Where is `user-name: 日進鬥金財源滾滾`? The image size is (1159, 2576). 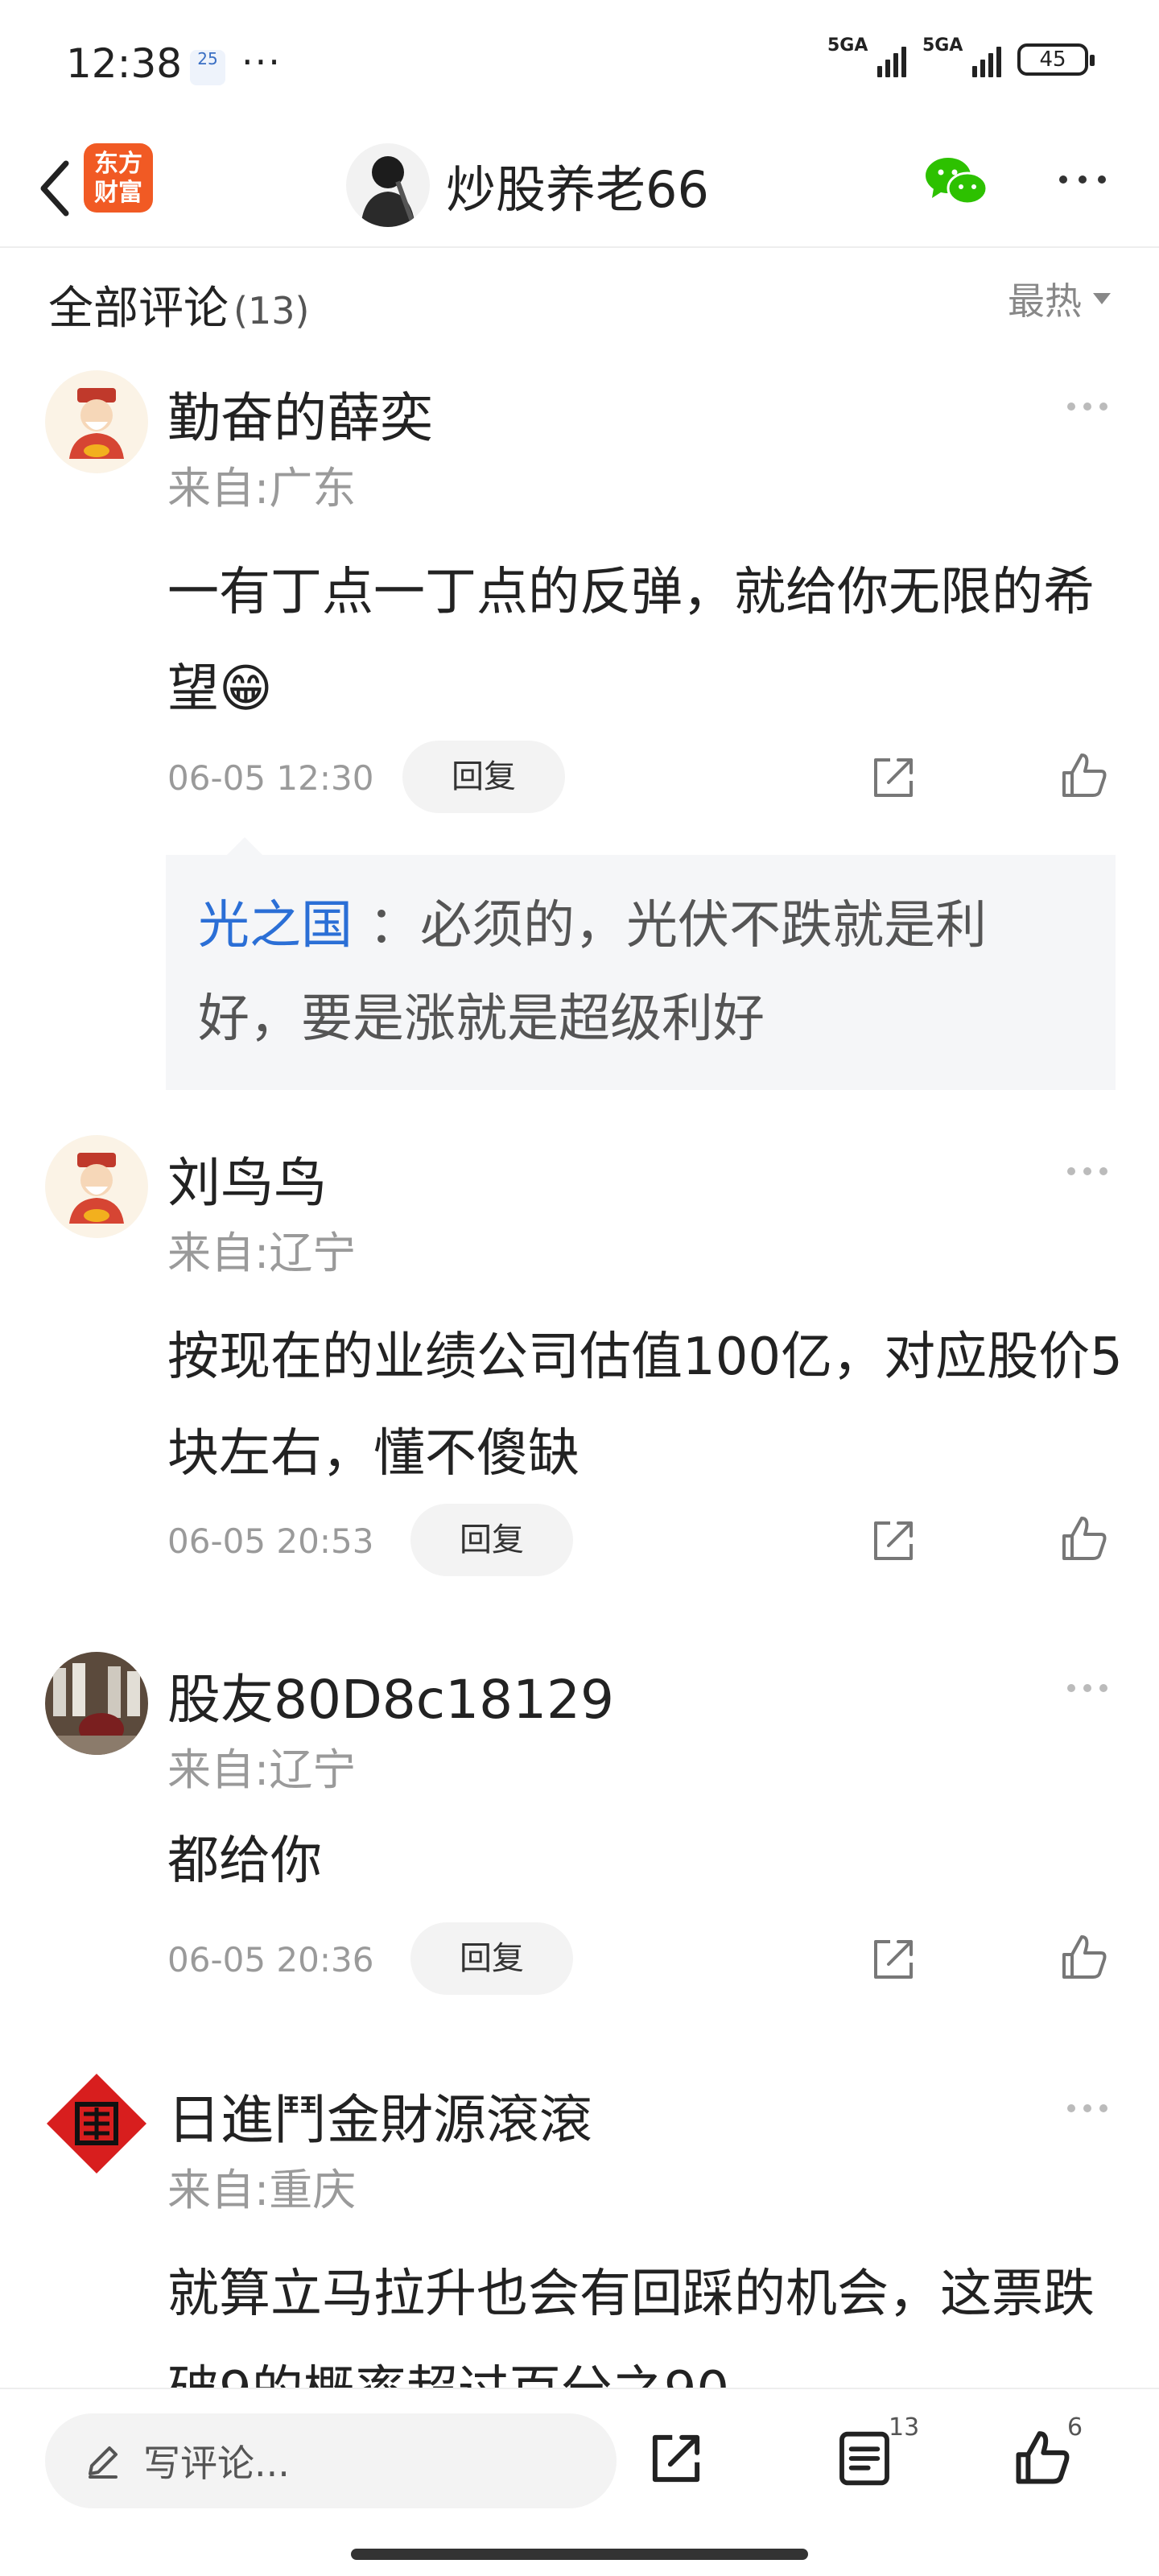
user-name: 日進鬥金財源滾滾 is located at coordinates (379, 2115).